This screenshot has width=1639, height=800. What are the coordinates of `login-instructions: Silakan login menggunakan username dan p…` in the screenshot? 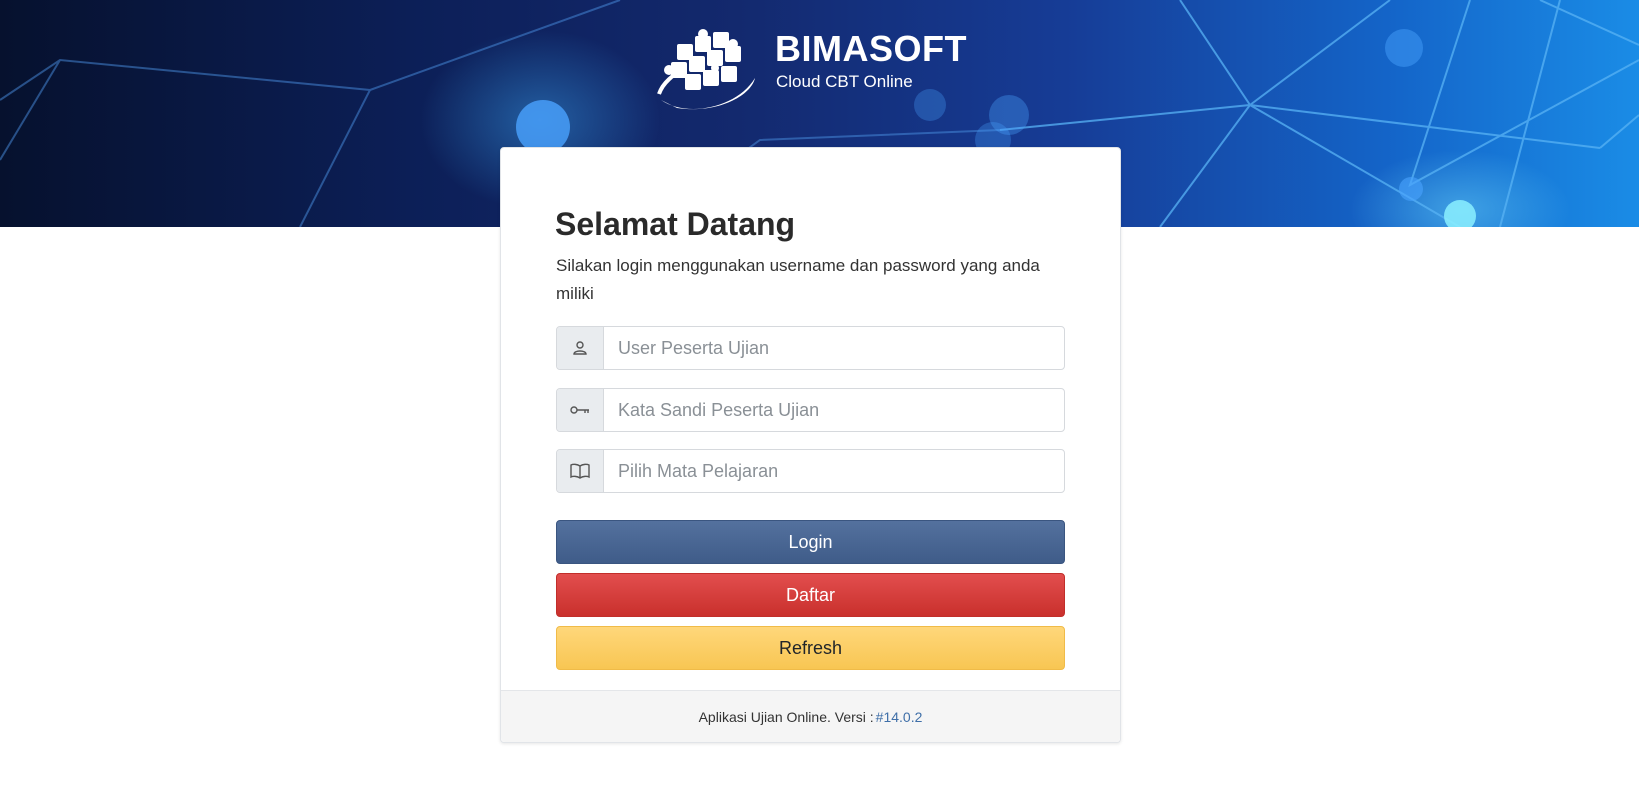 It's located at (798, 279).